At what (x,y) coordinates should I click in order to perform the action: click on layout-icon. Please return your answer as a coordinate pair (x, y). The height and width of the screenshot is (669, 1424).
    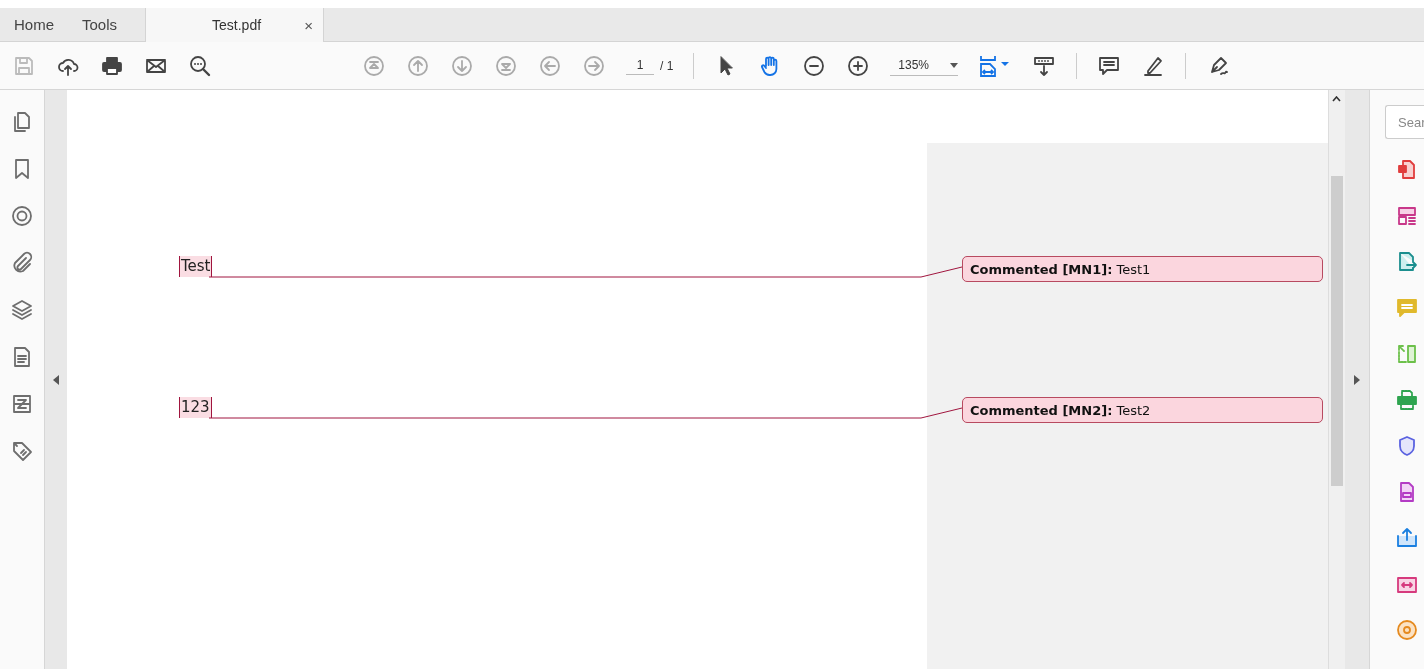
    Looking at the image, I should click on (1407, 216).